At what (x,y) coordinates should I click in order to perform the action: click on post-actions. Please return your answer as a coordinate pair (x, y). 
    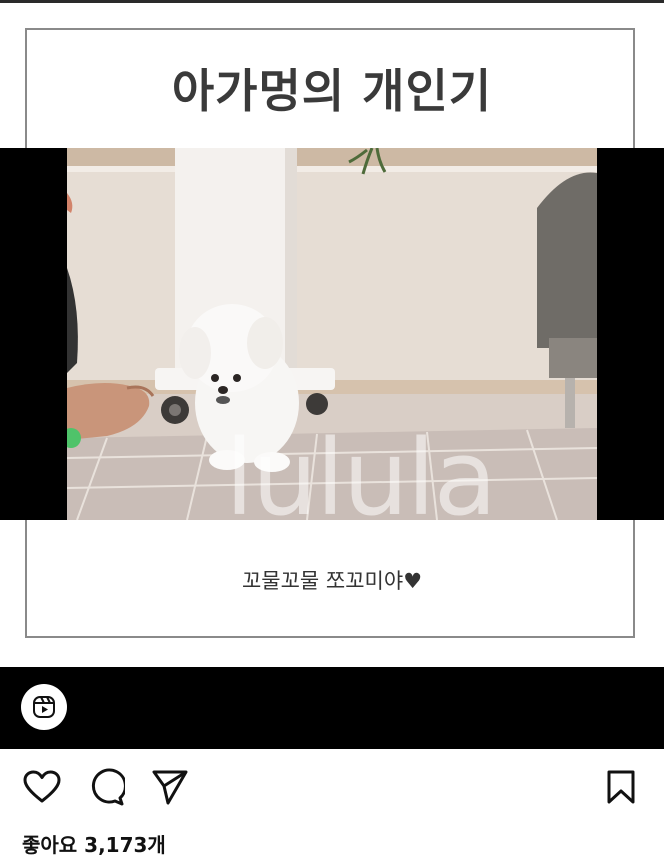
    Looking at the image, I should click on (332, 788).